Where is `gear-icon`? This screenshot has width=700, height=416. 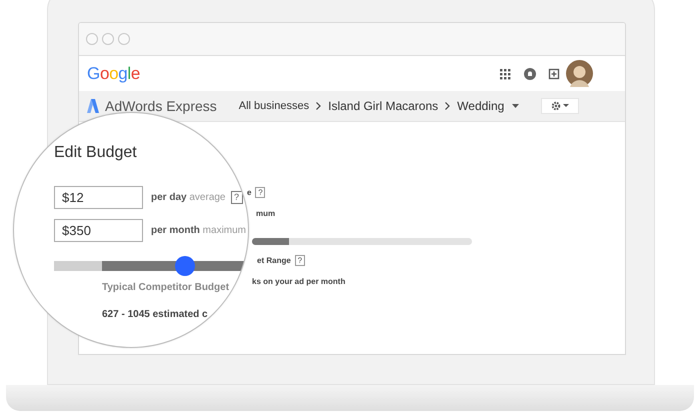
gear-icon is located at coordinates (556, 106).